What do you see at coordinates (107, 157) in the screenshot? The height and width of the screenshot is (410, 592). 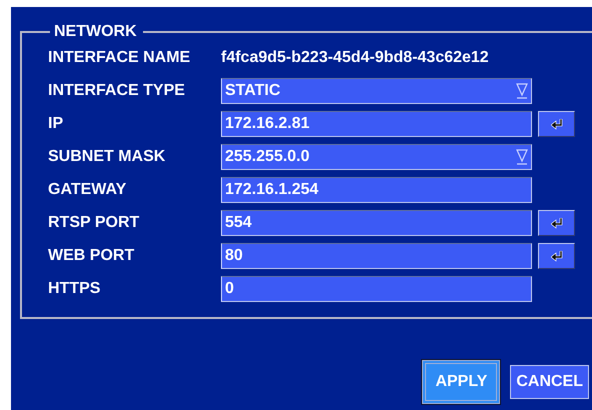 I see `field-label: SUBNET MASK` at bounding box center [107, 157].